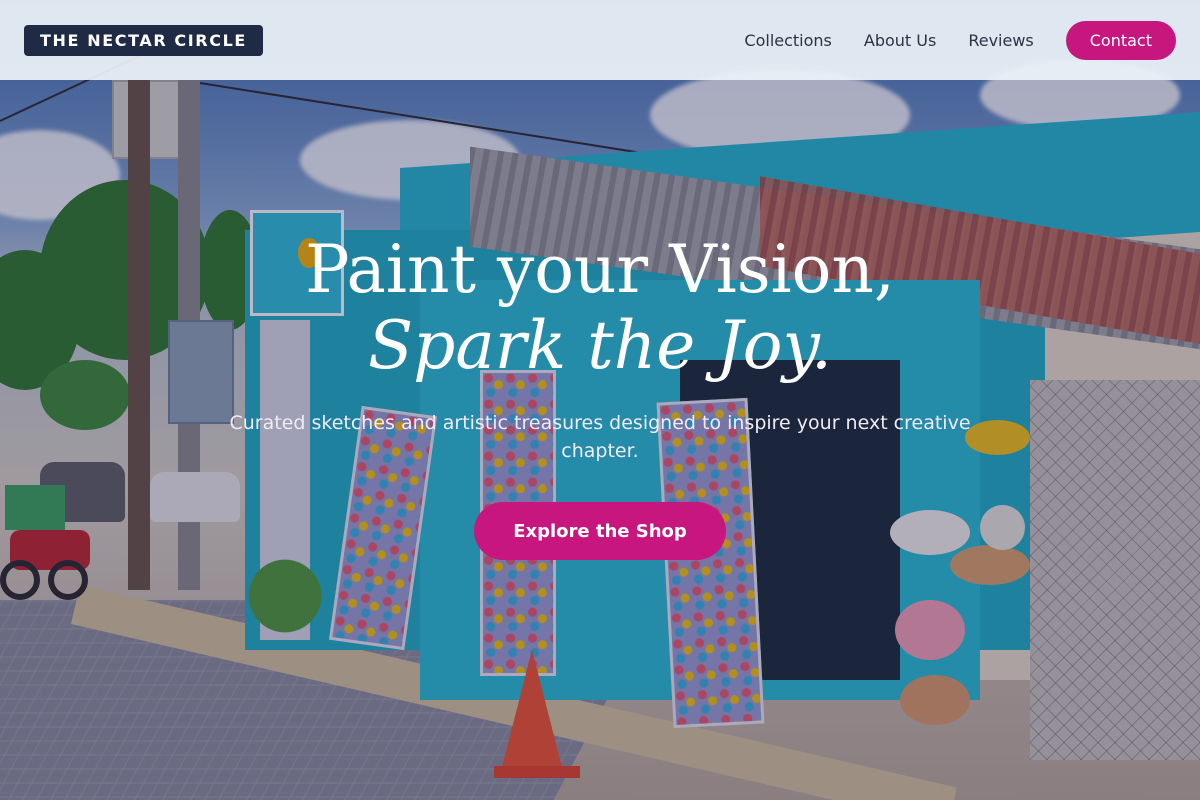  What do you see at coordinates (1120, 40) in the screenshot?
I see `contact-button: Contact` at bounding box center [1120, 40].